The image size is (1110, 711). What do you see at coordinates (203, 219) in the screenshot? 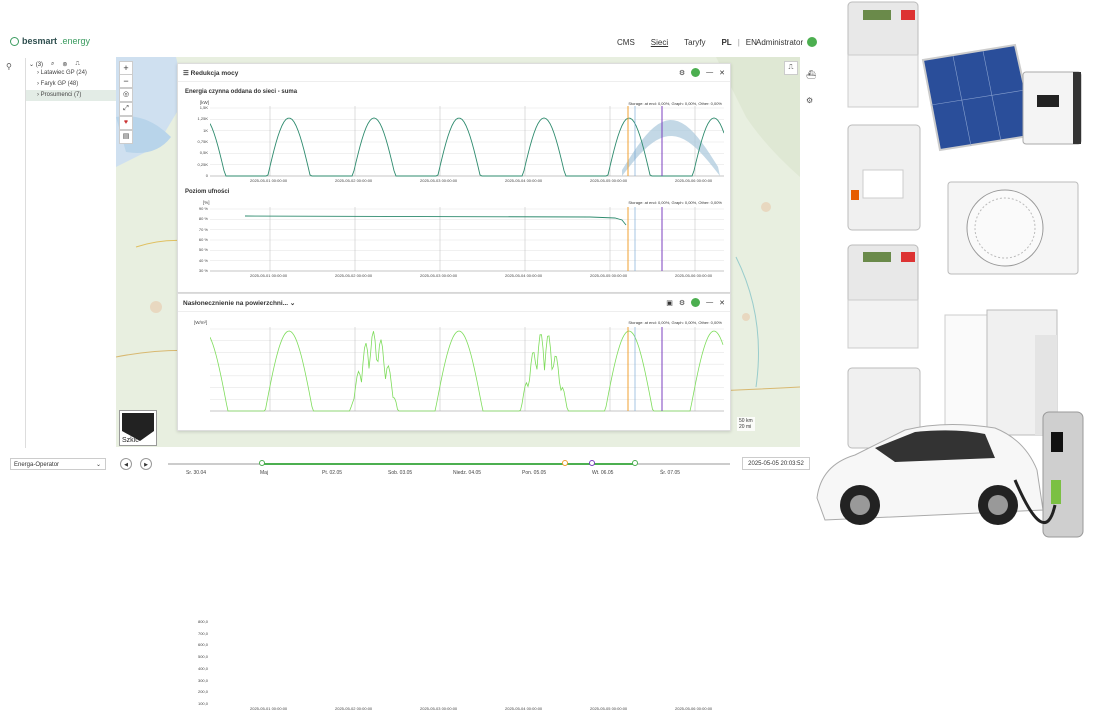
I see `c2-ytick: 80 %` at bounding box center [203, 219].